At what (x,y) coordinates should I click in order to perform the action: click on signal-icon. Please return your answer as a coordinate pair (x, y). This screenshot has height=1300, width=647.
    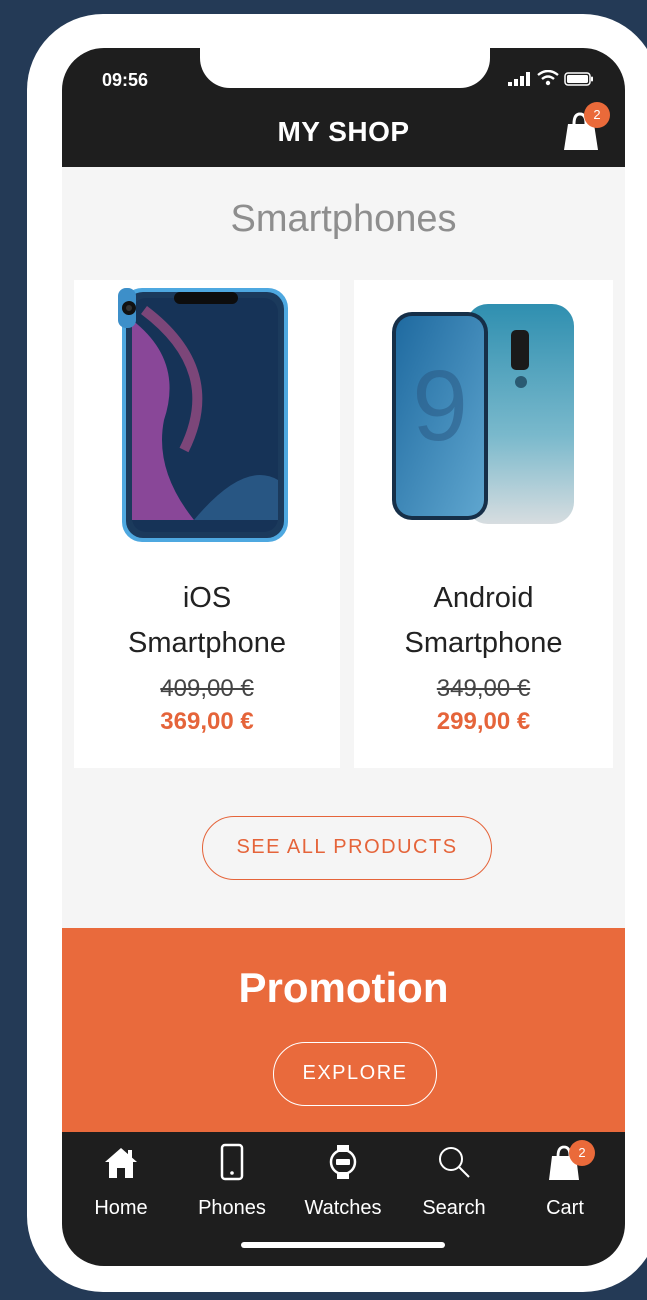
    Looking at the image, I should click on (519, 79).